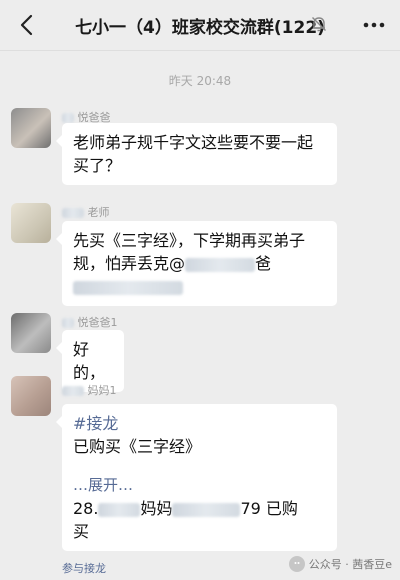  What do you see at coordinates (189, 240) in the screenshot?
I see `message-text: 先买《三字经》，下学期再买弟子` at bounding box center [189, 240].